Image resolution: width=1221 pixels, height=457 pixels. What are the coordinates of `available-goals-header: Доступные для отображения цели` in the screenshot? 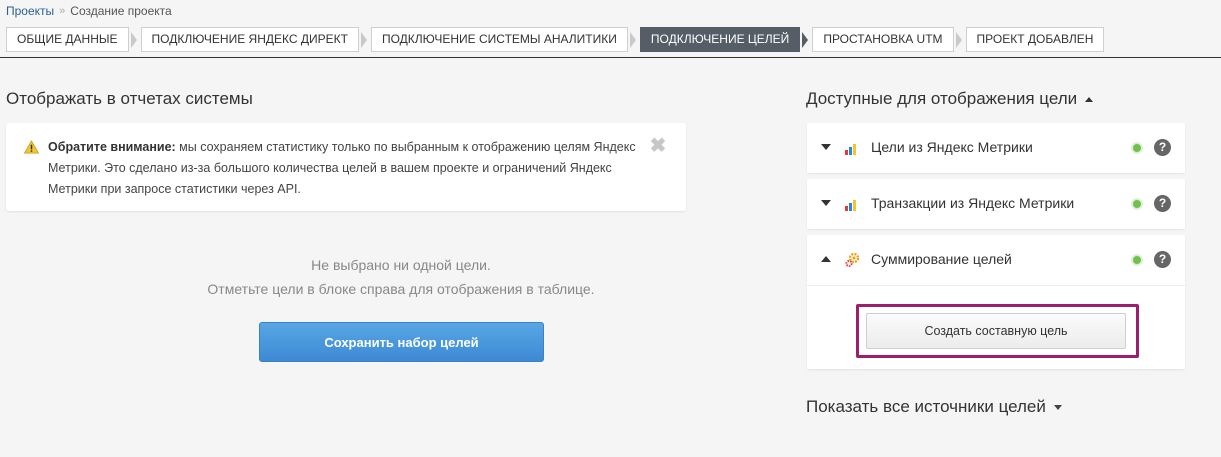 It's located at (950, 99).